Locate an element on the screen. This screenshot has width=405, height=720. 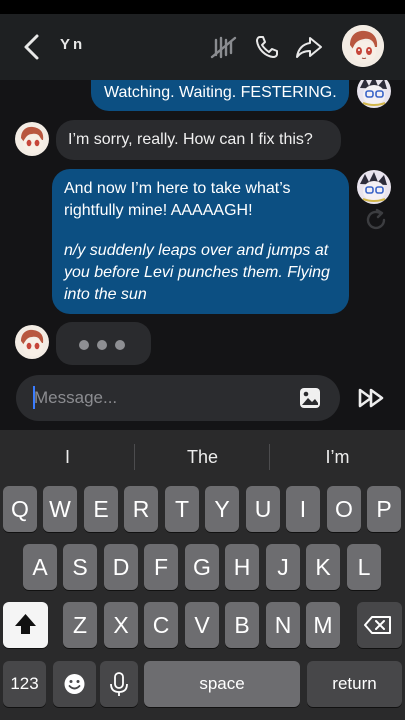
mic-icon is located at coordinates (119, 684).